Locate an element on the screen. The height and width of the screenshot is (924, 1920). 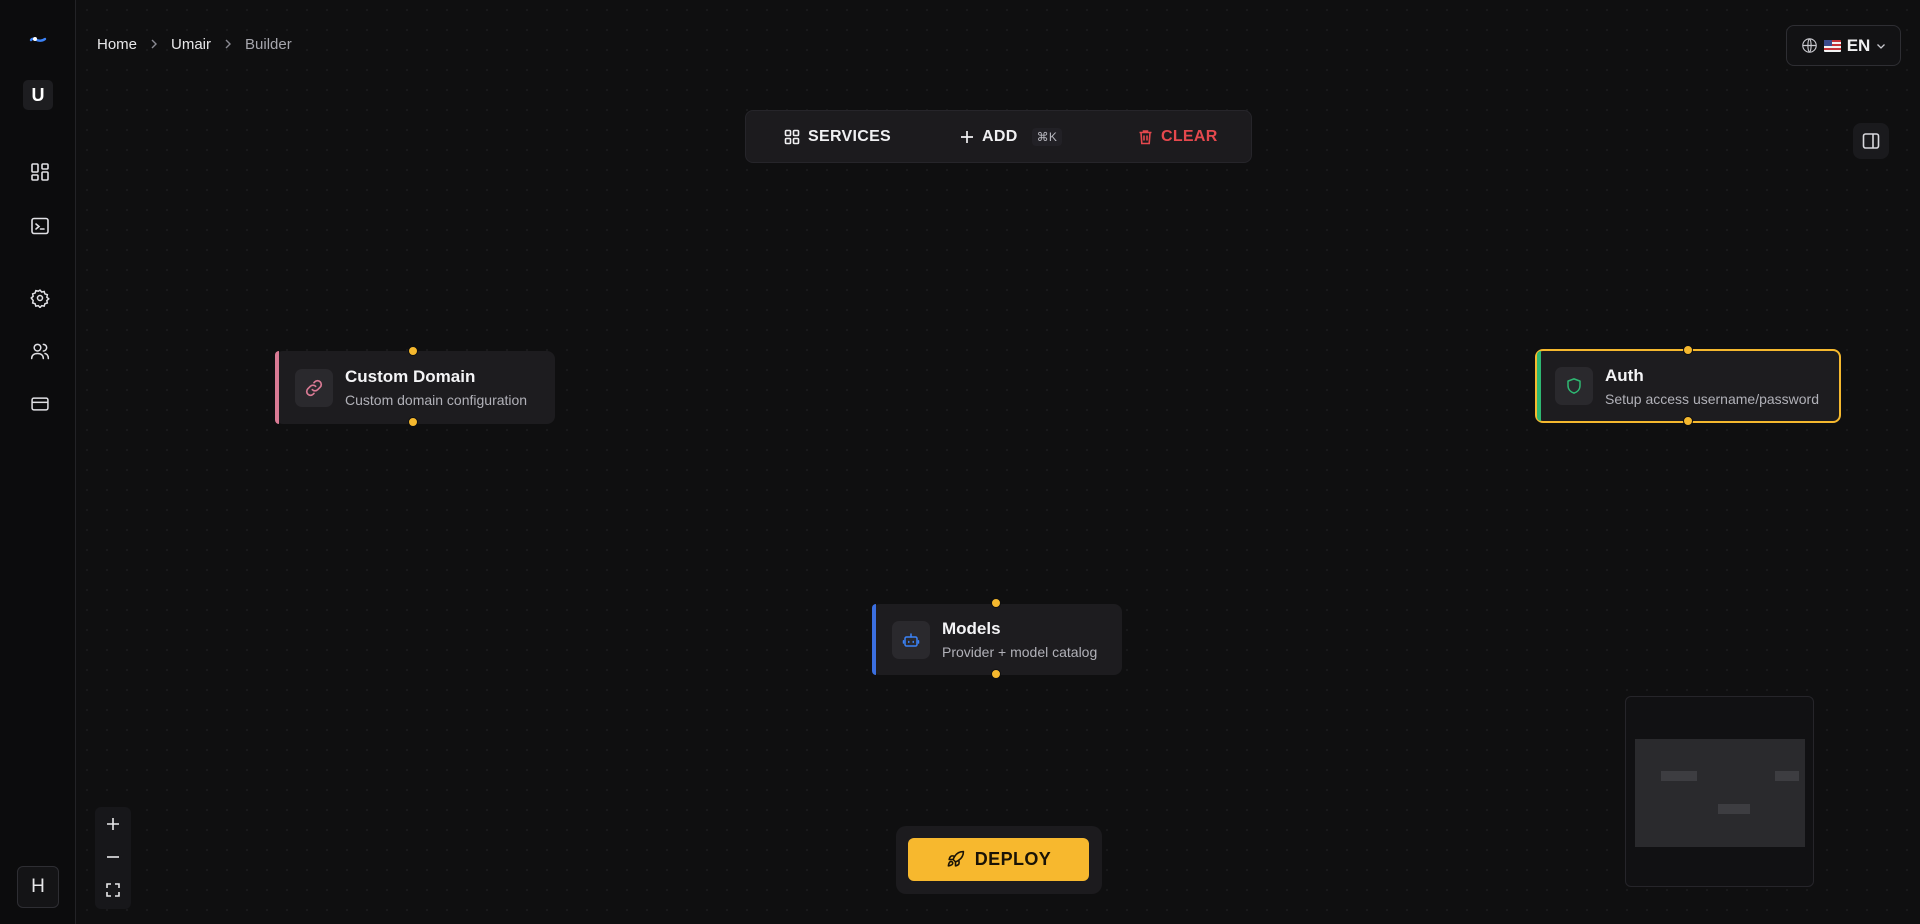
dashboard-icon is located at coordinates (40, 172).